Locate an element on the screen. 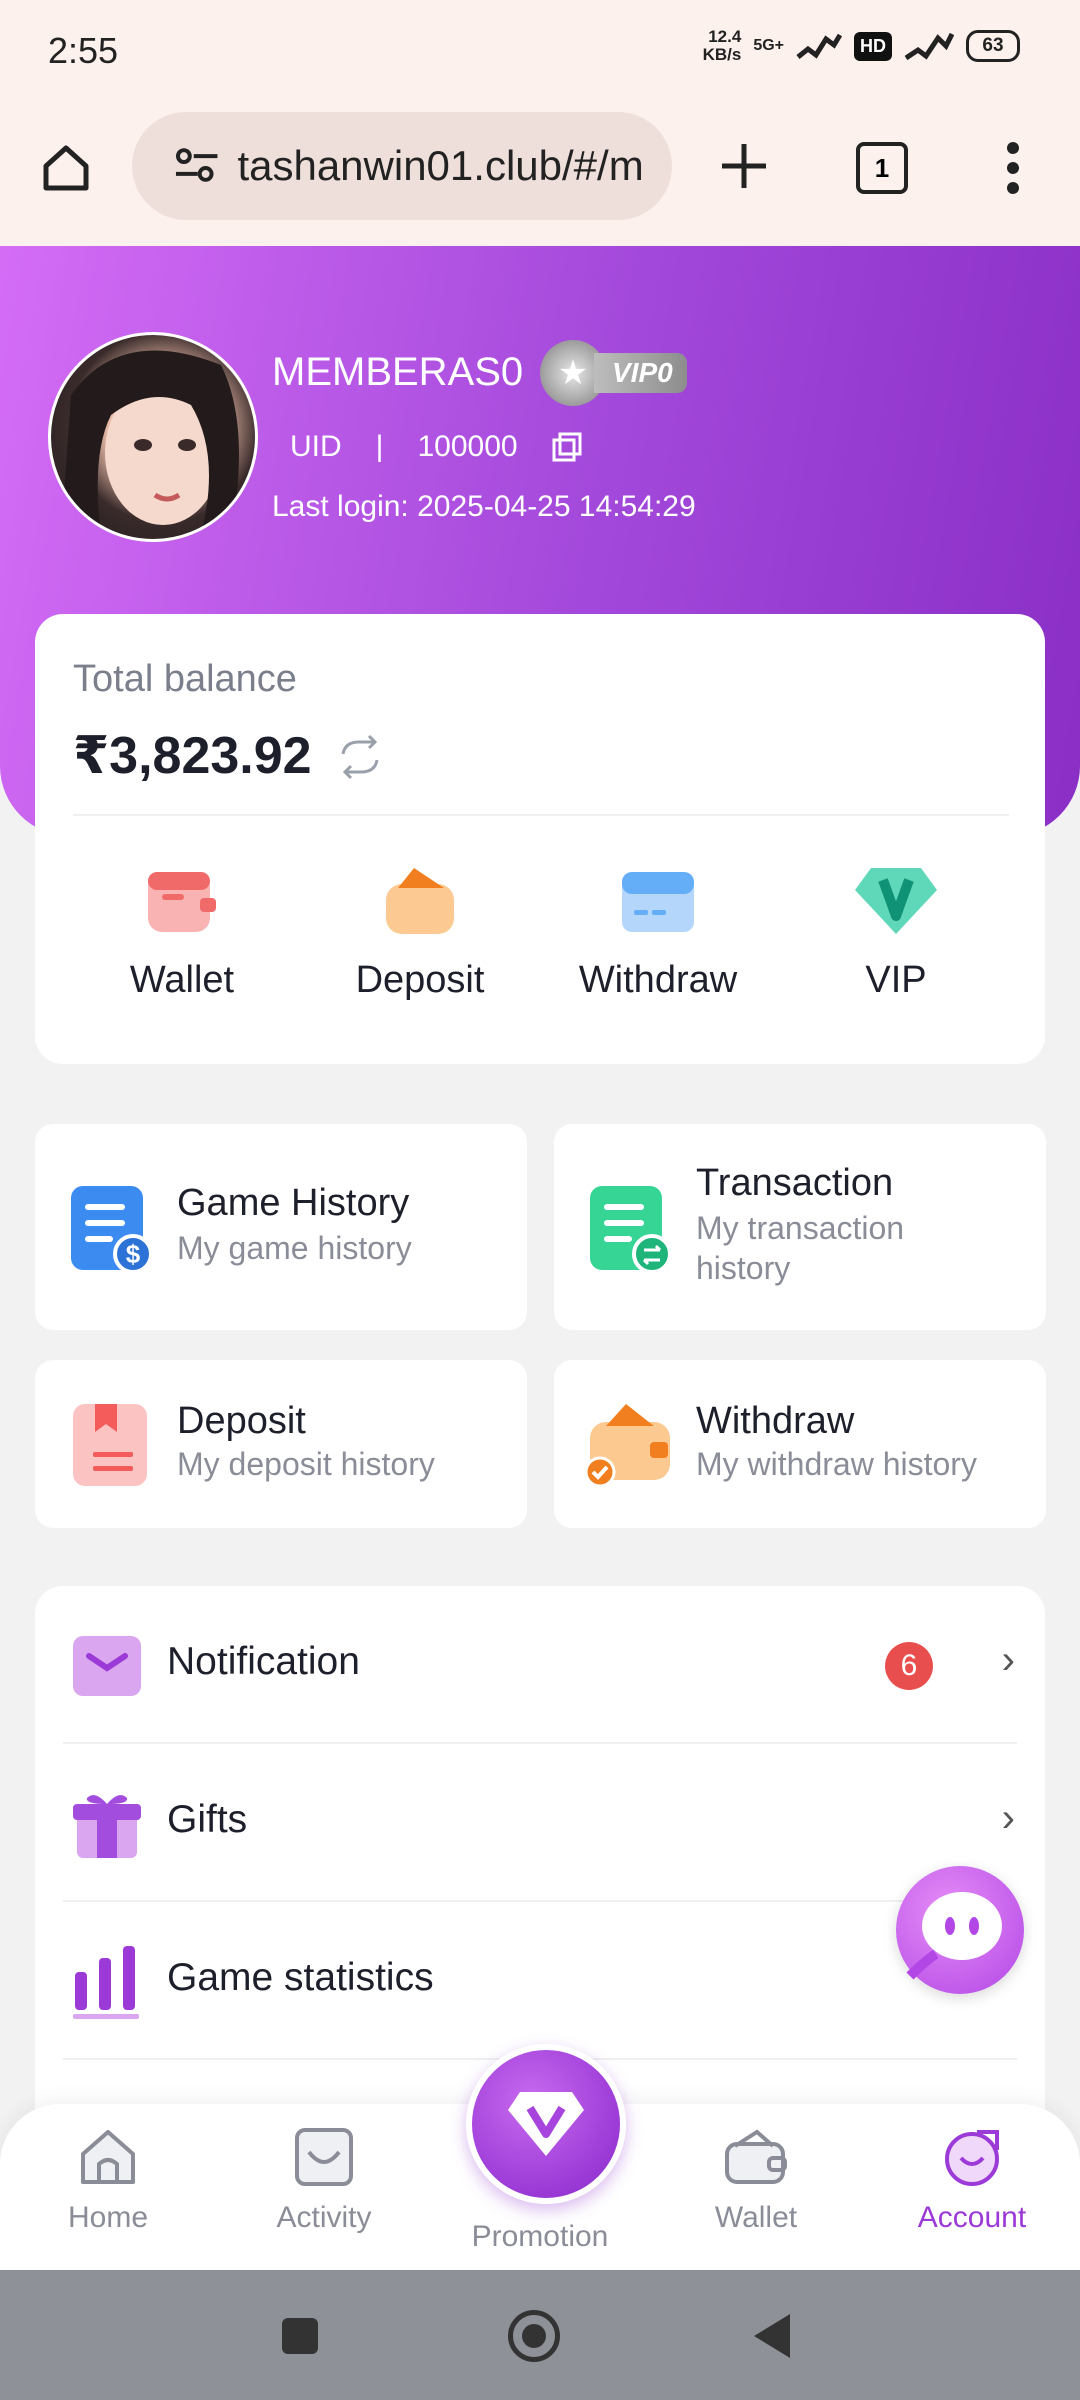  game-history-subtitle: My game history is located at coordinates (294, 1248).